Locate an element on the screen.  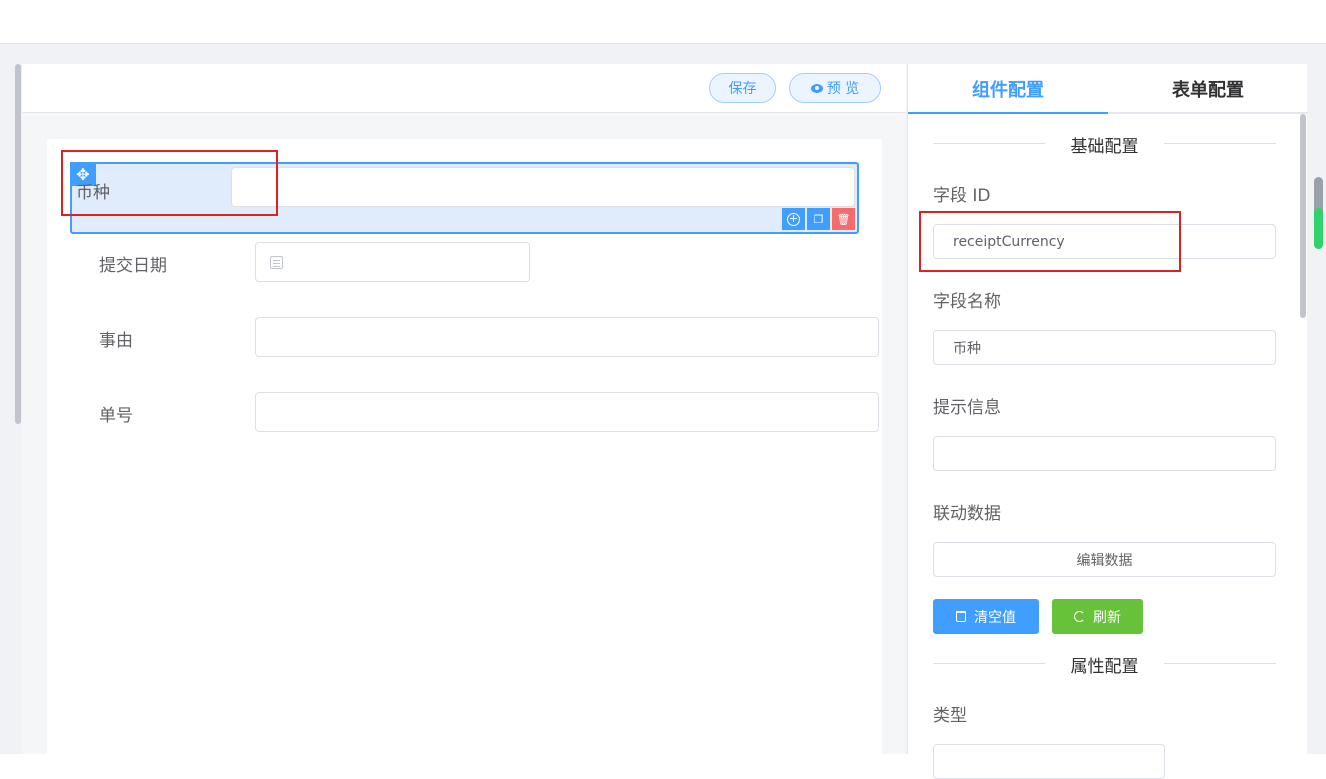
hint-label: 提示信息 is located at coordinates (967, 408).